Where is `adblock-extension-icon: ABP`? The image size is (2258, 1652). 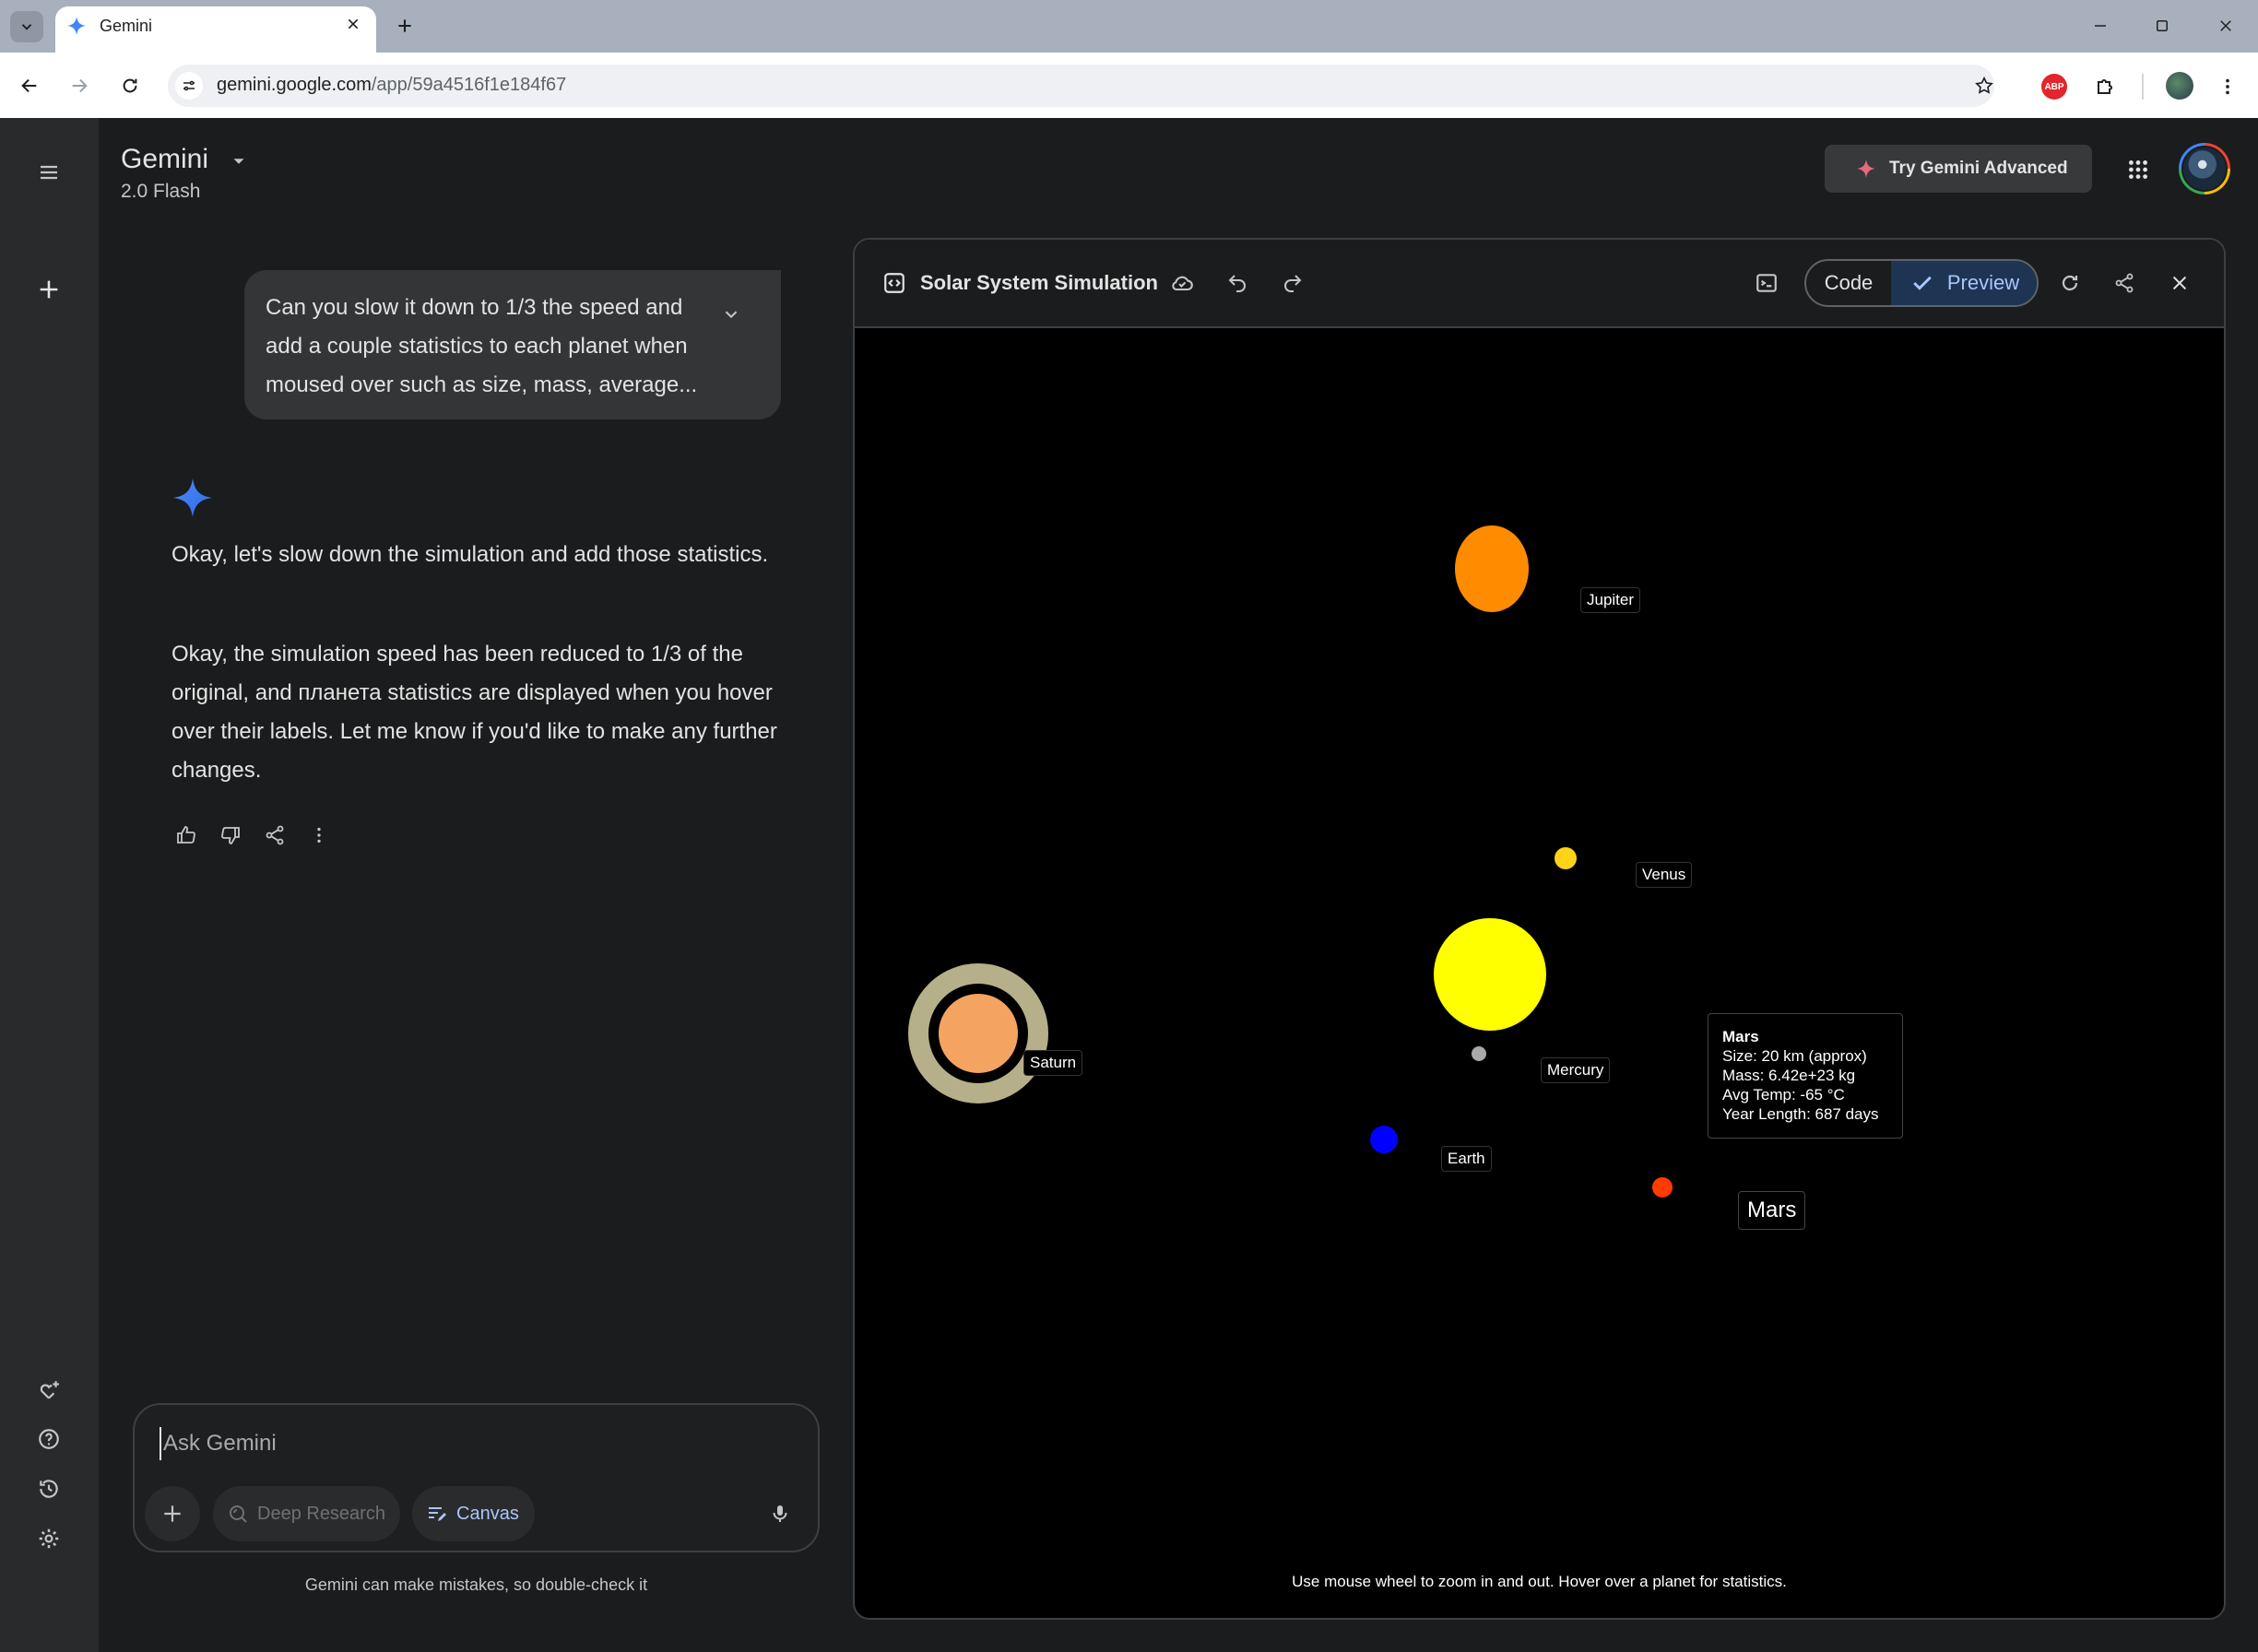
adblock-extension-icon: ABP is located at coordinates (2054, 87).